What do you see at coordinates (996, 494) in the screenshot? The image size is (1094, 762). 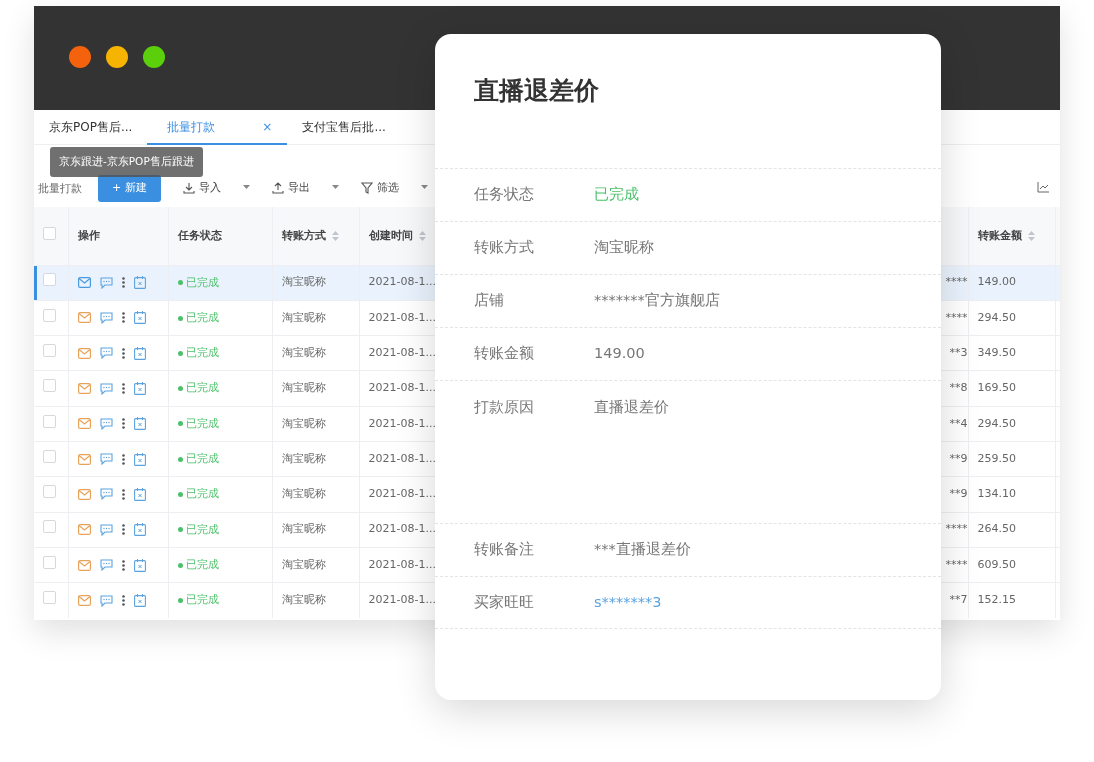 I see `table-cell: 134.10` at bounding box center [996, 494].